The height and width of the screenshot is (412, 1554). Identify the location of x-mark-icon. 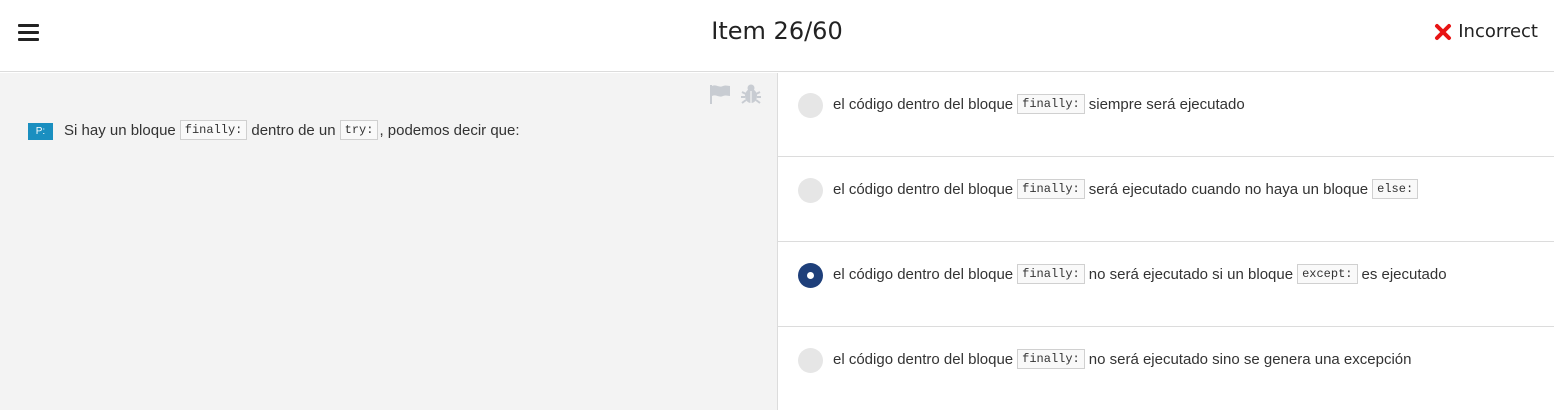
(1443, 31).